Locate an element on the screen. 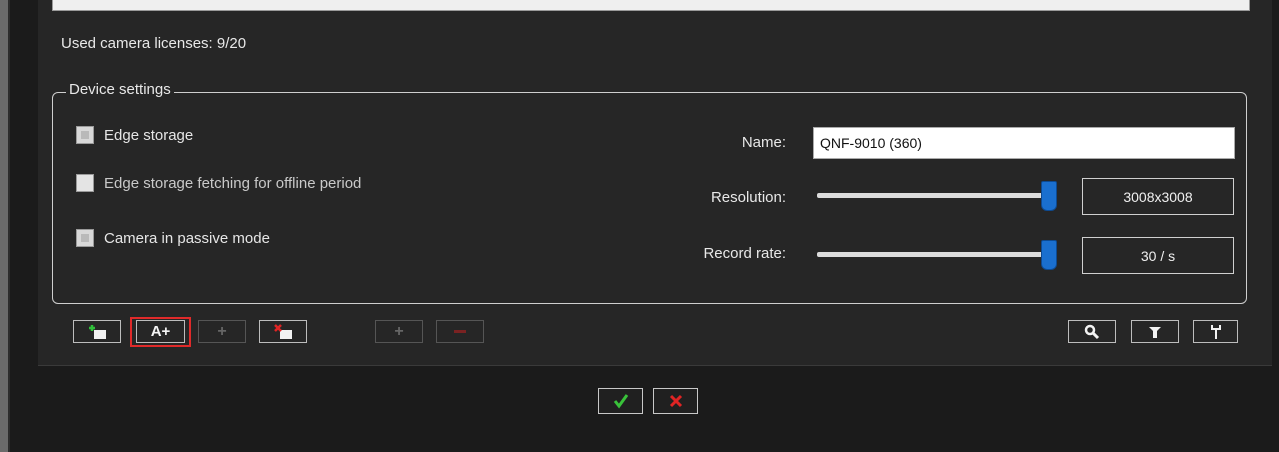 The height and width of the screenshot is (452, 1279). passive-mode-label: Camera in passive mode is located at coordinates (187, 238).